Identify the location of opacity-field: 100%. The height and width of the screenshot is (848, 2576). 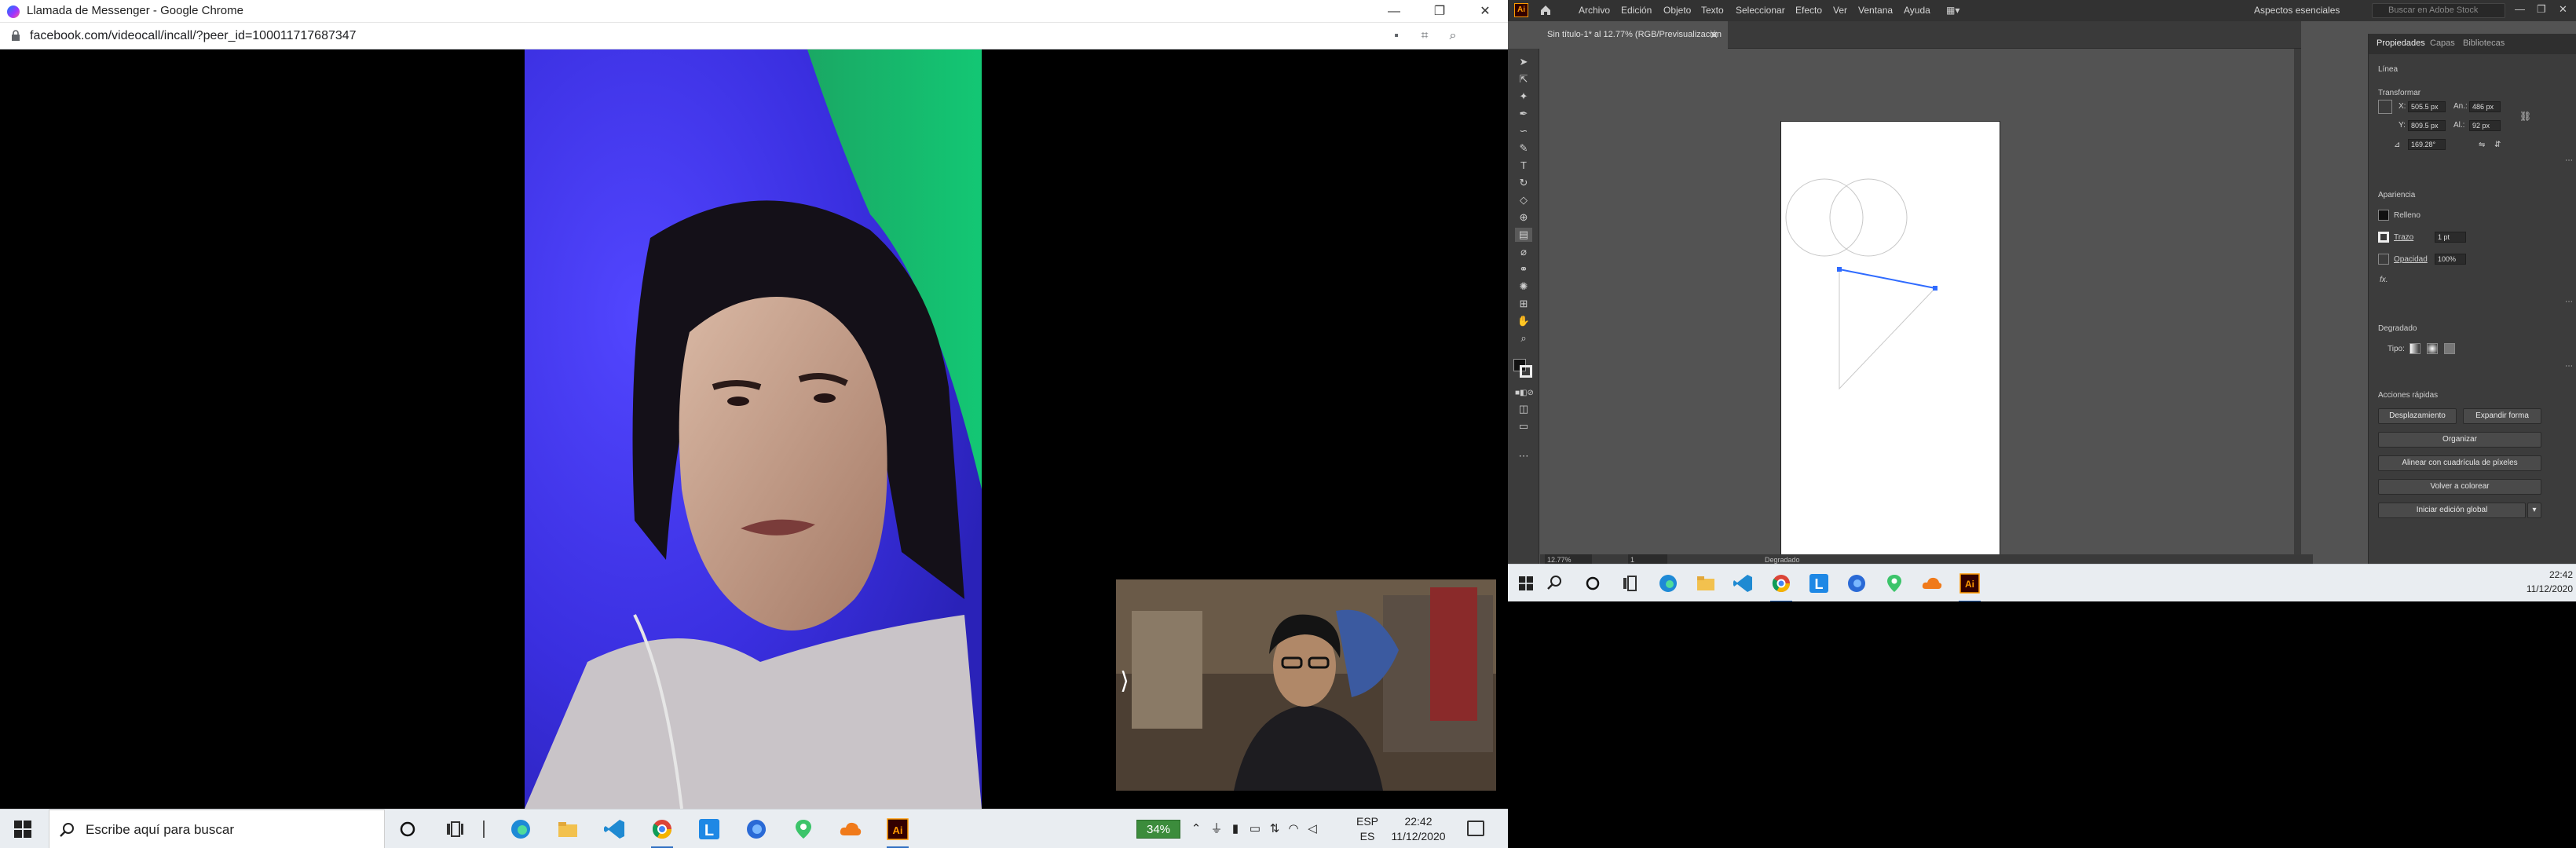
(2450, 260).